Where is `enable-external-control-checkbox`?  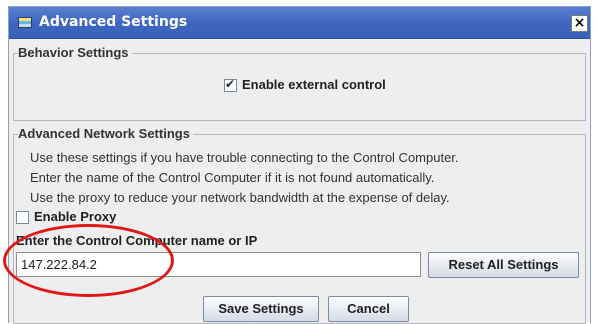
enable-external-control-checkbox is located at coordinates (230, 84).